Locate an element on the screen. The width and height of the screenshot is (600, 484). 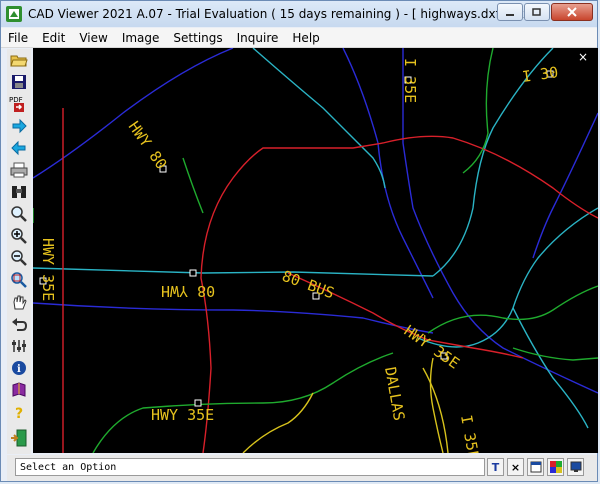
zoom-icon is located at coordinates (19, 213).